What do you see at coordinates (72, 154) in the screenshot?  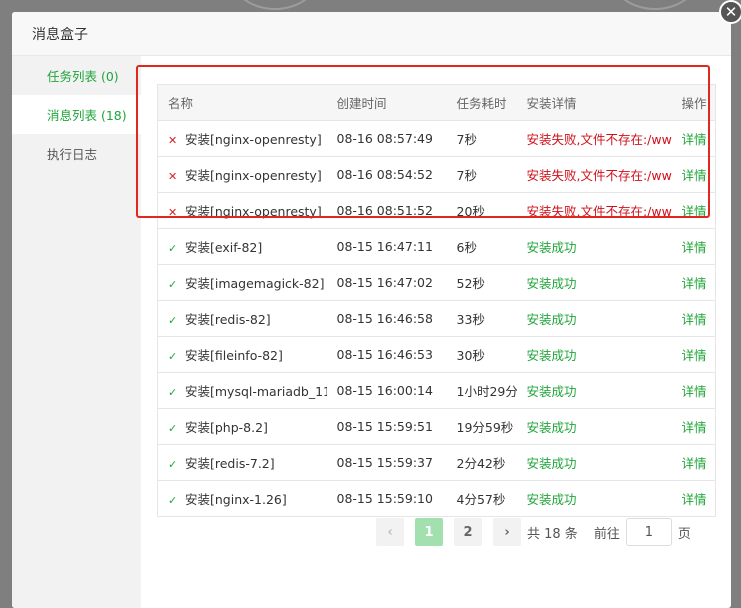 I see `sidebar-item-label: 执行日志` at bounding box center [72, 154].